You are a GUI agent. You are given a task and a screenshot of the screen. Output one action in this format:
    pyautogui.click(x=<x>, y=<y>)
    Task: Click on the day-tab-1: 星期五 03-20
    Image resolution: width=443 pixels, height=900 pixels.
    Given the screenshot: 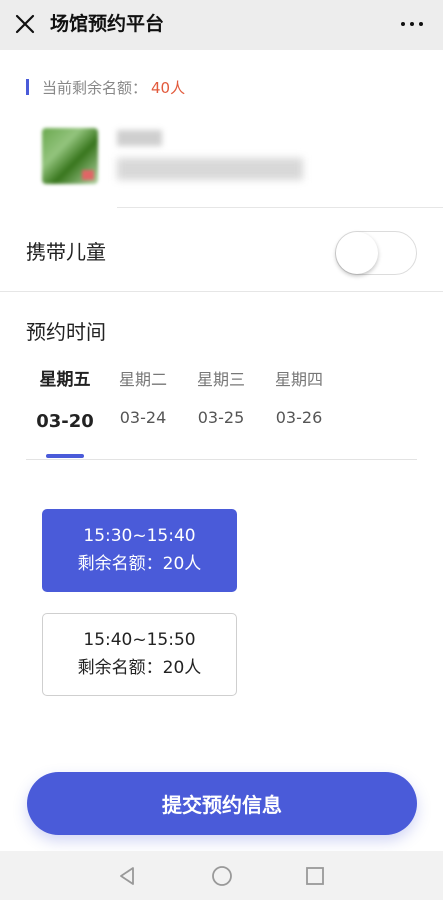 What is the action you would take?
    pyautogui.click(x=65, y=400)
    